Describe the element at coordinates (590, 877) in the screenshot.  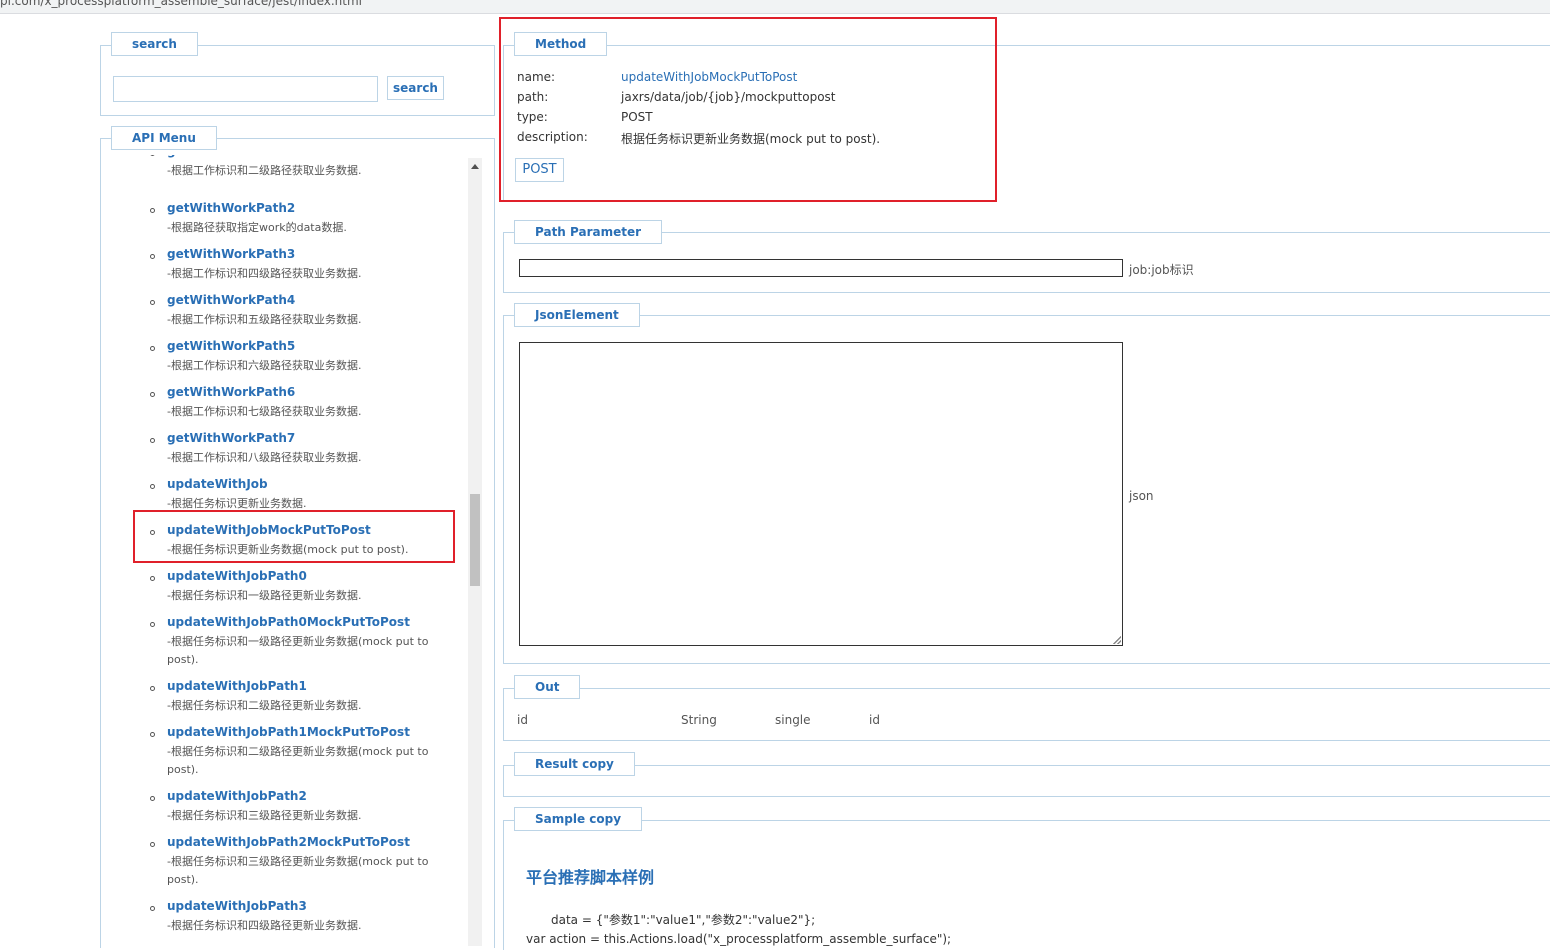
I see `sample-title: 平台推荐脚本样例` at that location.